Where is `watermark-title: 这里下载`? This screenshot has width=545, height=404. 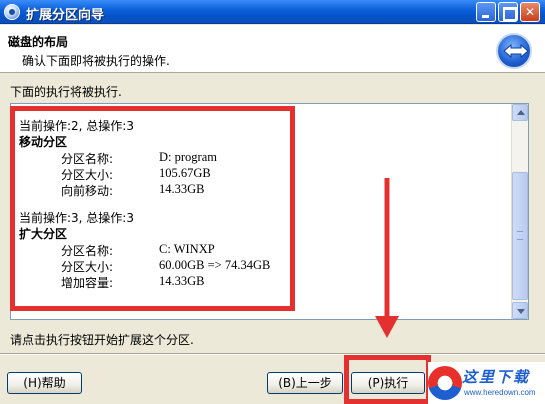
watermark-title: 这里下载 is located at coordinates (496, 377).